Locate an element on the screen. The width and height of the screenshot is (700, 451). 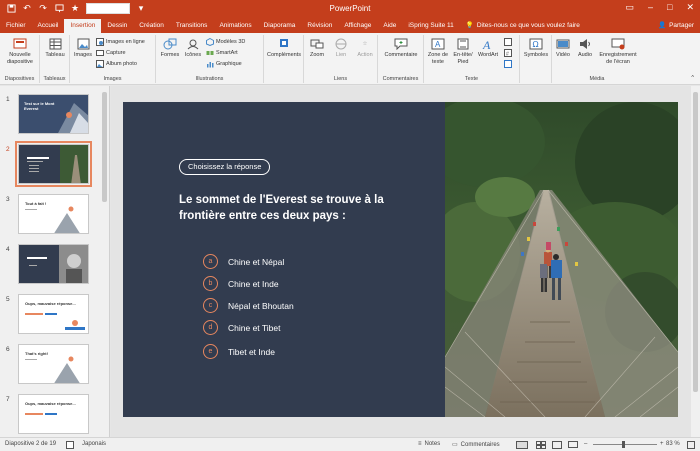
tab-creation: Création is located at coordinates (151, 26).